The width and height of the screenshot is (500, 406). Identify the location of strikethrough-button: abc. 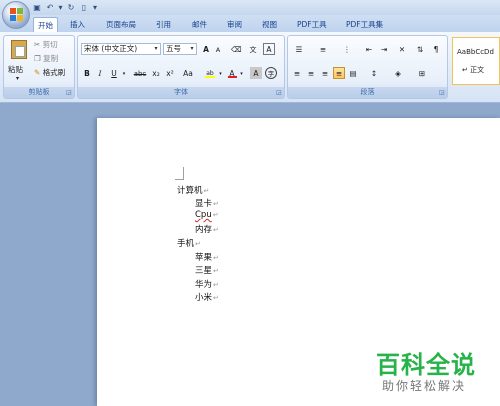
(140, 73).